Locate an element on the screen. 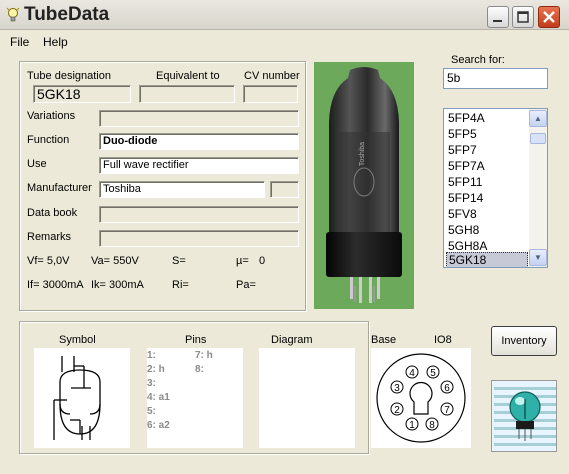  maximize-icon is located at coordinates (523, 17).